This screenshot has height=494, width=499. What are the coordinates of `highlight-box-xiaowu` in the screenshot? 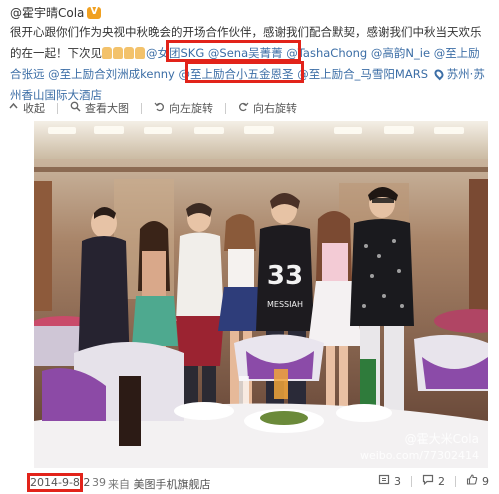 It's located at (244, 72).